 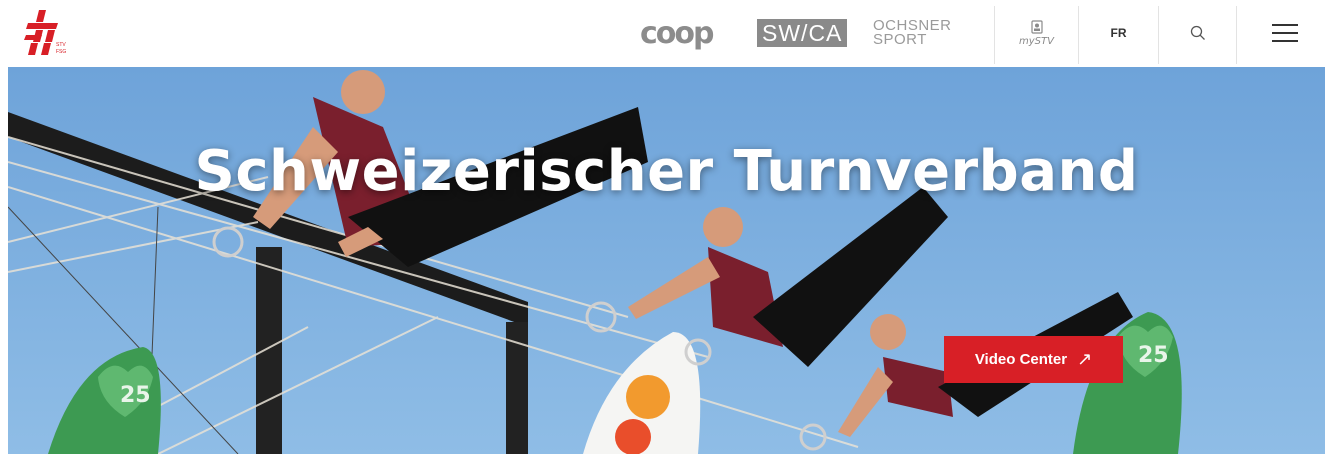 I want to click on video-center-label: Video Center, so click(x=1021, y=359).